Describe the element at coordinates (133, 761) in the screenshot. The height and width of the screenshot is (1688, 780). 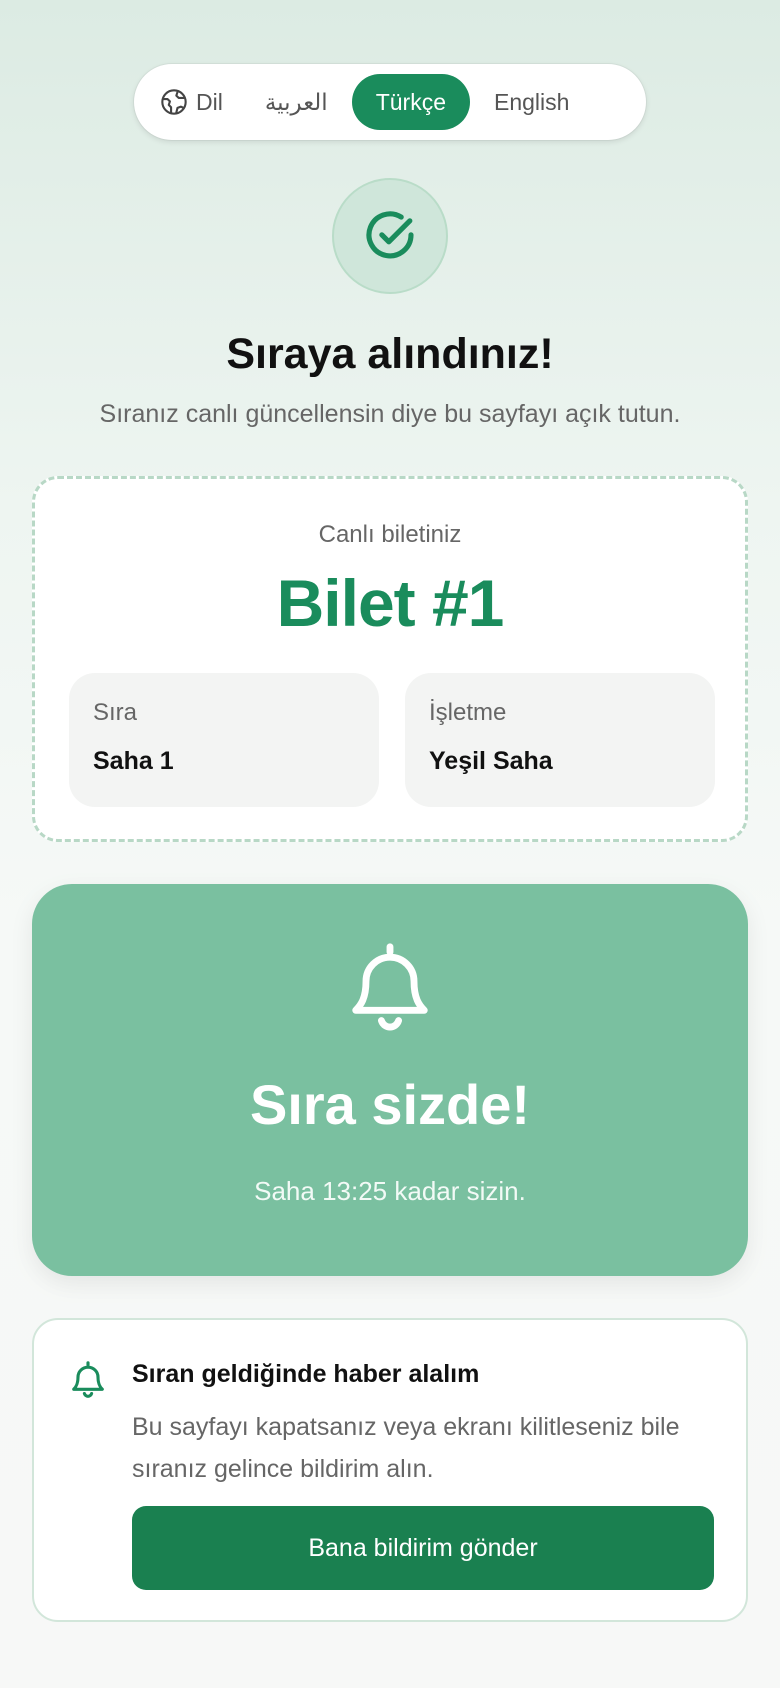
I see `queue-value: Saha 1` at that location.